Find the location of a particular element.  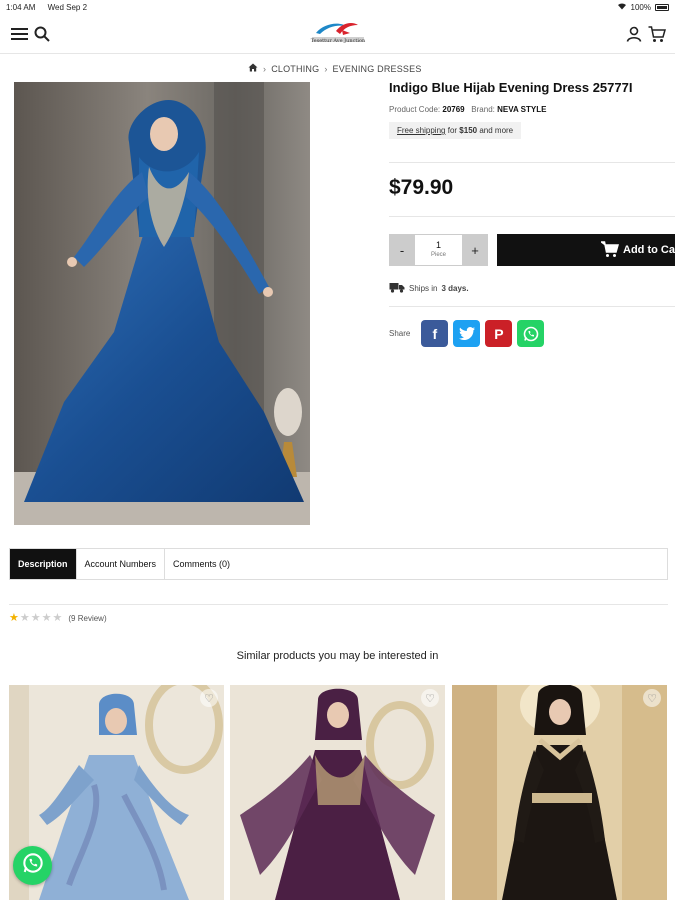

account-icon is located at coordinates (634, 34).